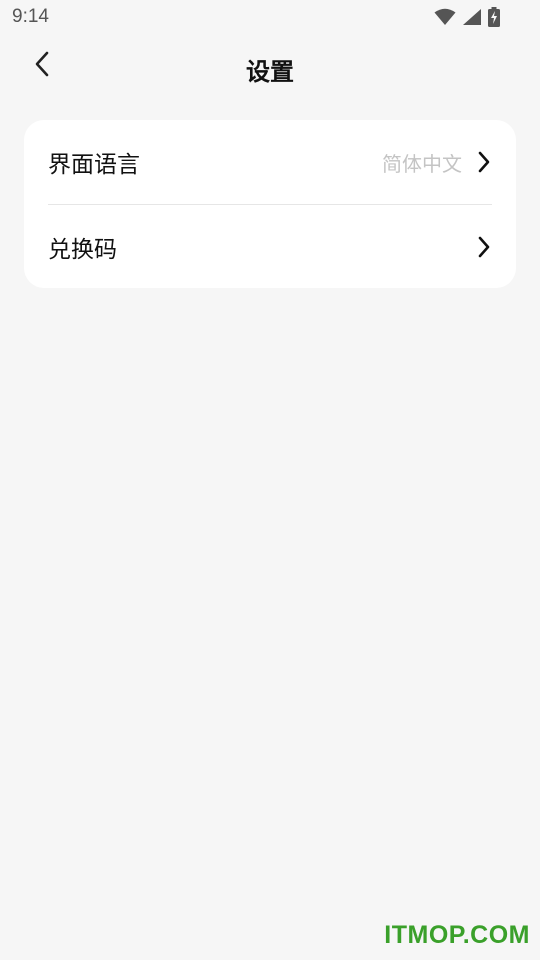  I want to click on watermark: ITMOP.COM, so click(457, 935).